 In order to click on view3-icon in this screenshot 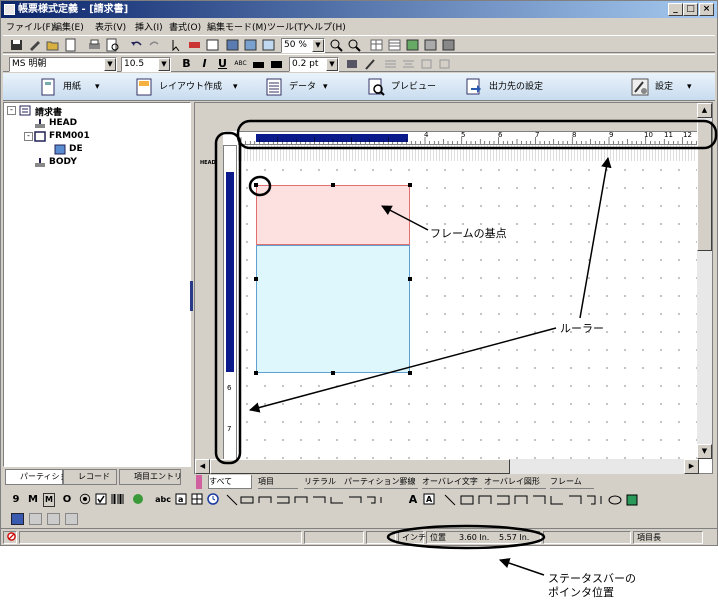, I will do `click(268, 45)`.